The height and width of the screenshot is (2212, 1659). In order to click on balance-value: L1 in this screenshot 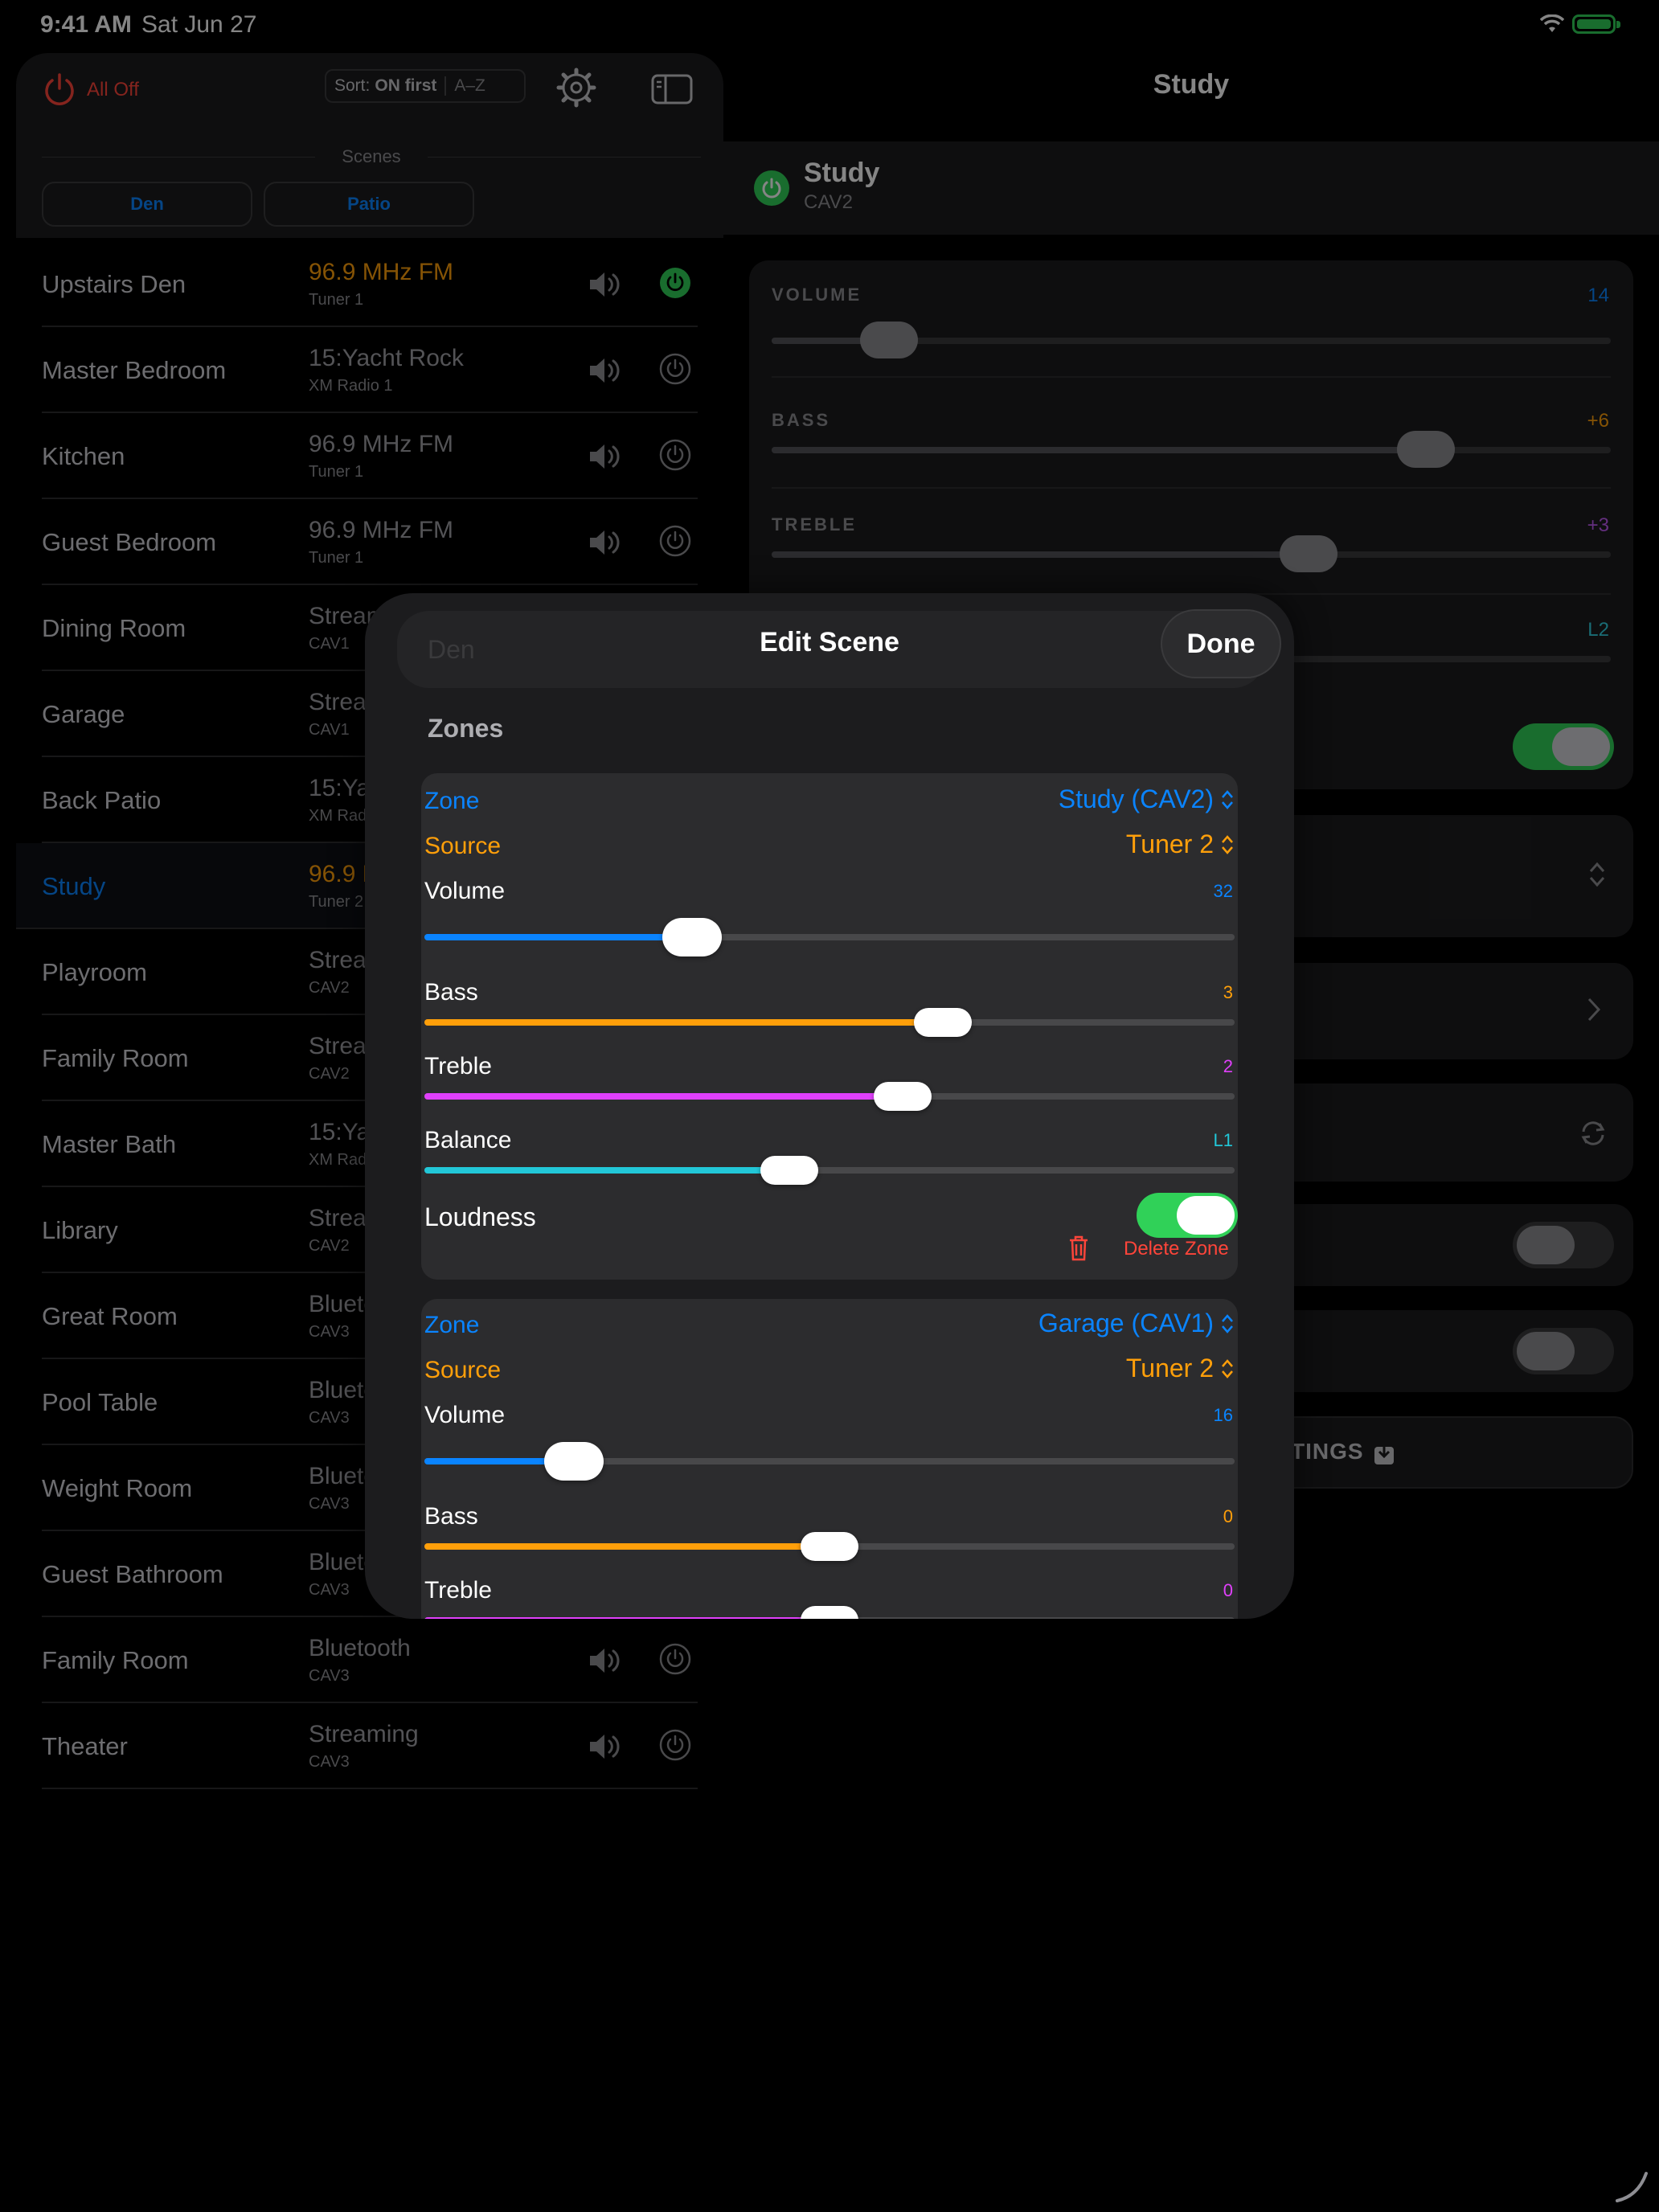, I will do `click(1223, 1140)`.